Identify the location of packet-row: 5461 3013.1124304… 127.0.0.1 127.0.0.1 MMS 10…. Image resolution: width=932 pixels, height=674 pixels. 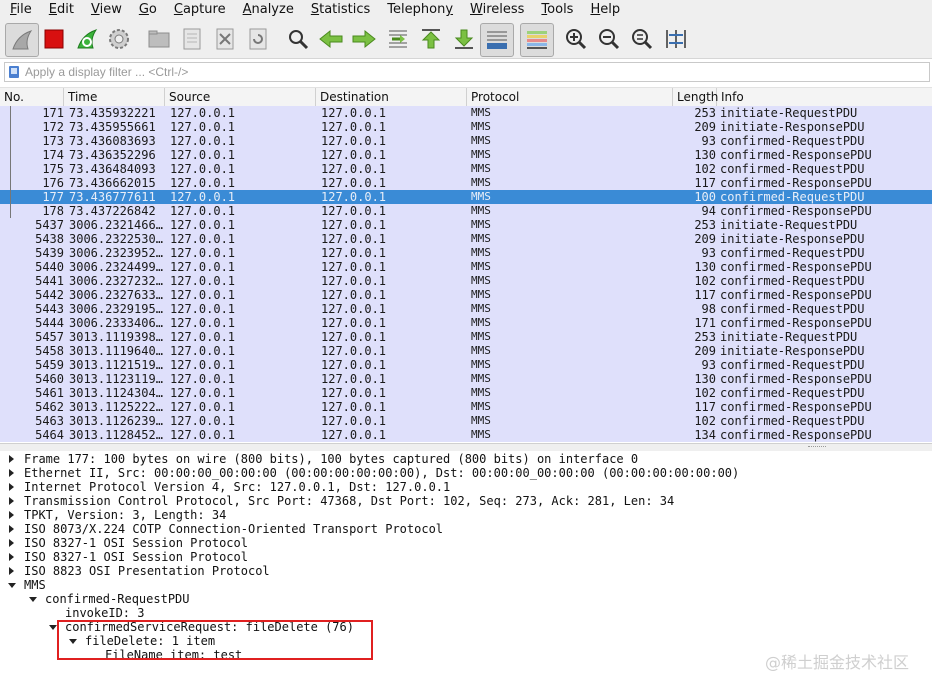
(466, 393).